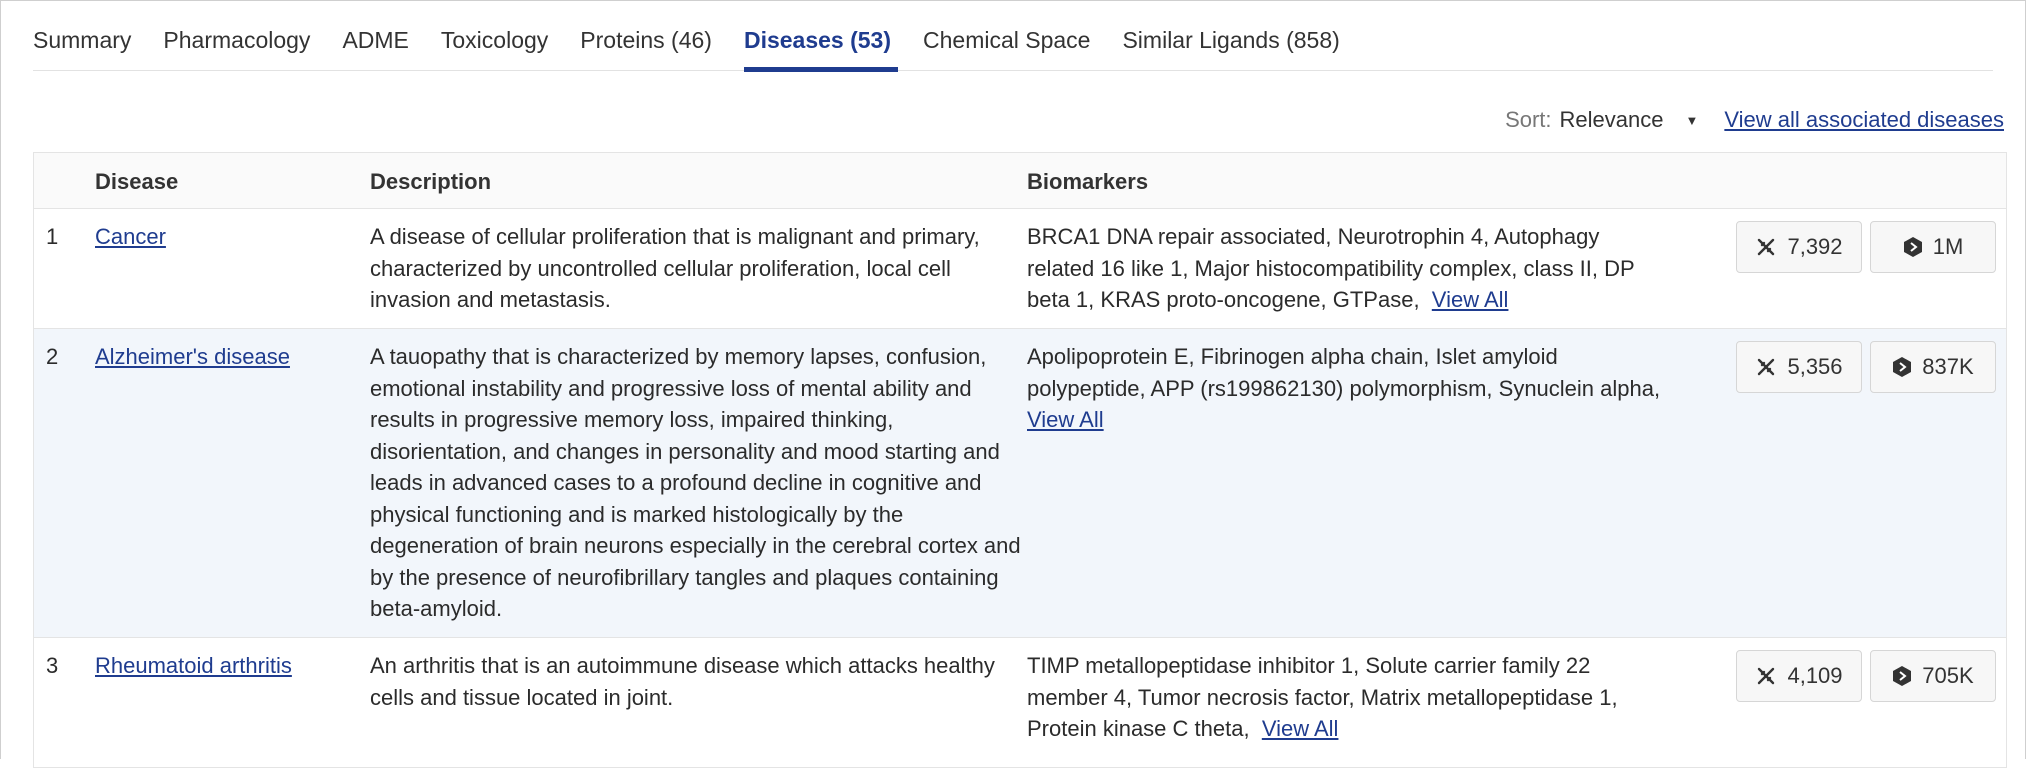 The height and width of the screenshot is (768, 2026). Describe the element at coordinates (1020, 181) in the screenshot. I see `table-header: Disease Description Biomarkers` at that location.